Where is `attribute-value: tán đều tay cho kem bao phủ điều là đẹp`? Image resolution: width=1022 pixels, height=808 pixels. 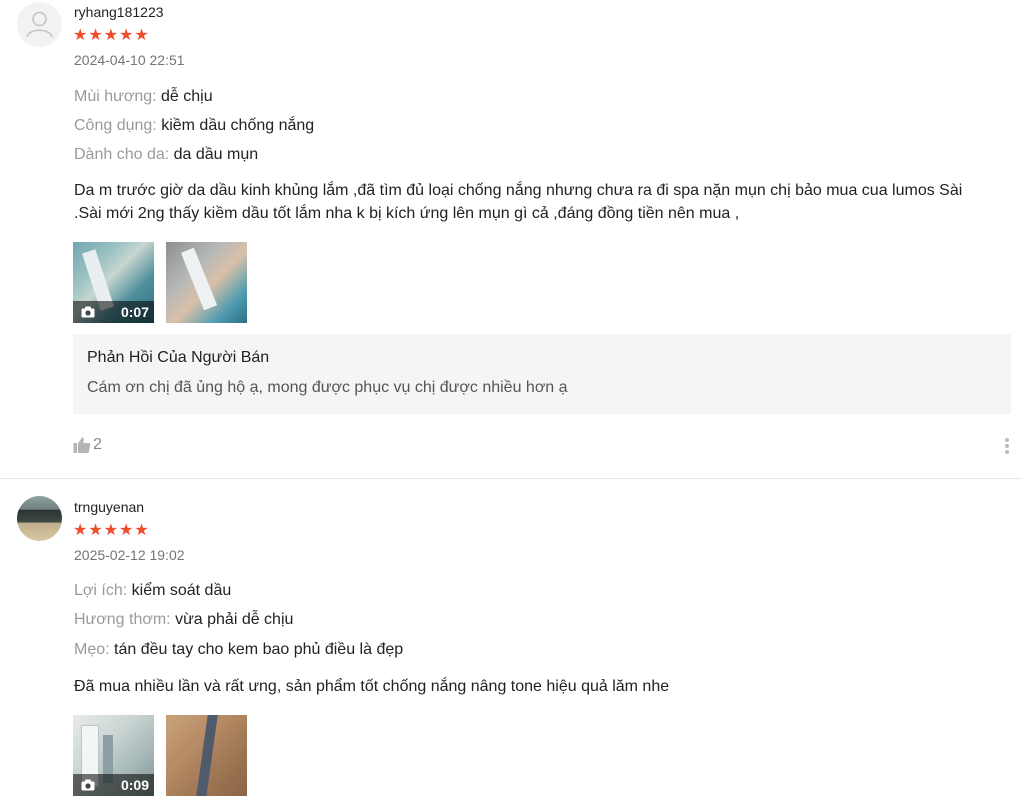 attribute-value: tán đều tay cho kem bao phủ điều là đẹp is located at coordinates (259, 649).